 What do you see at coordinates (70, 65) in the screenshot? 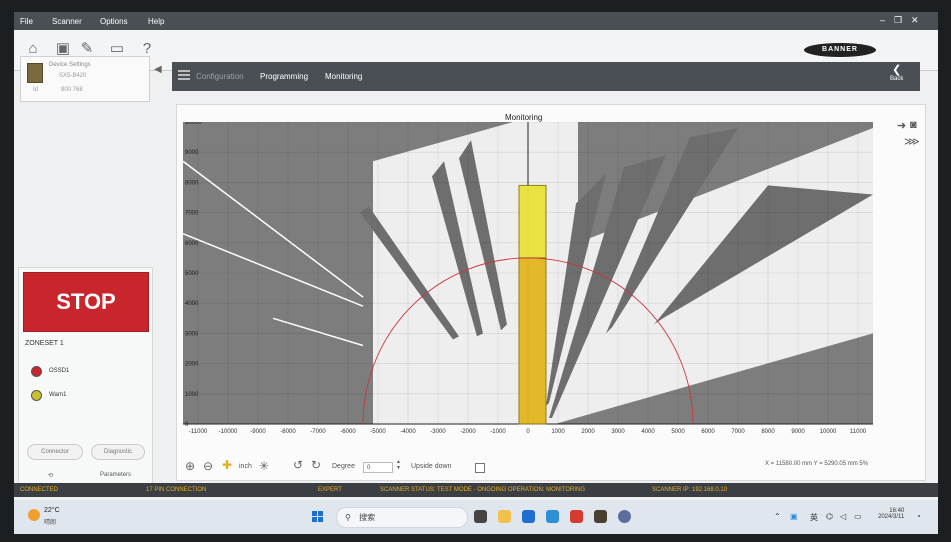
I see `device-name: Device Settings` at bounding box center [70, 65].